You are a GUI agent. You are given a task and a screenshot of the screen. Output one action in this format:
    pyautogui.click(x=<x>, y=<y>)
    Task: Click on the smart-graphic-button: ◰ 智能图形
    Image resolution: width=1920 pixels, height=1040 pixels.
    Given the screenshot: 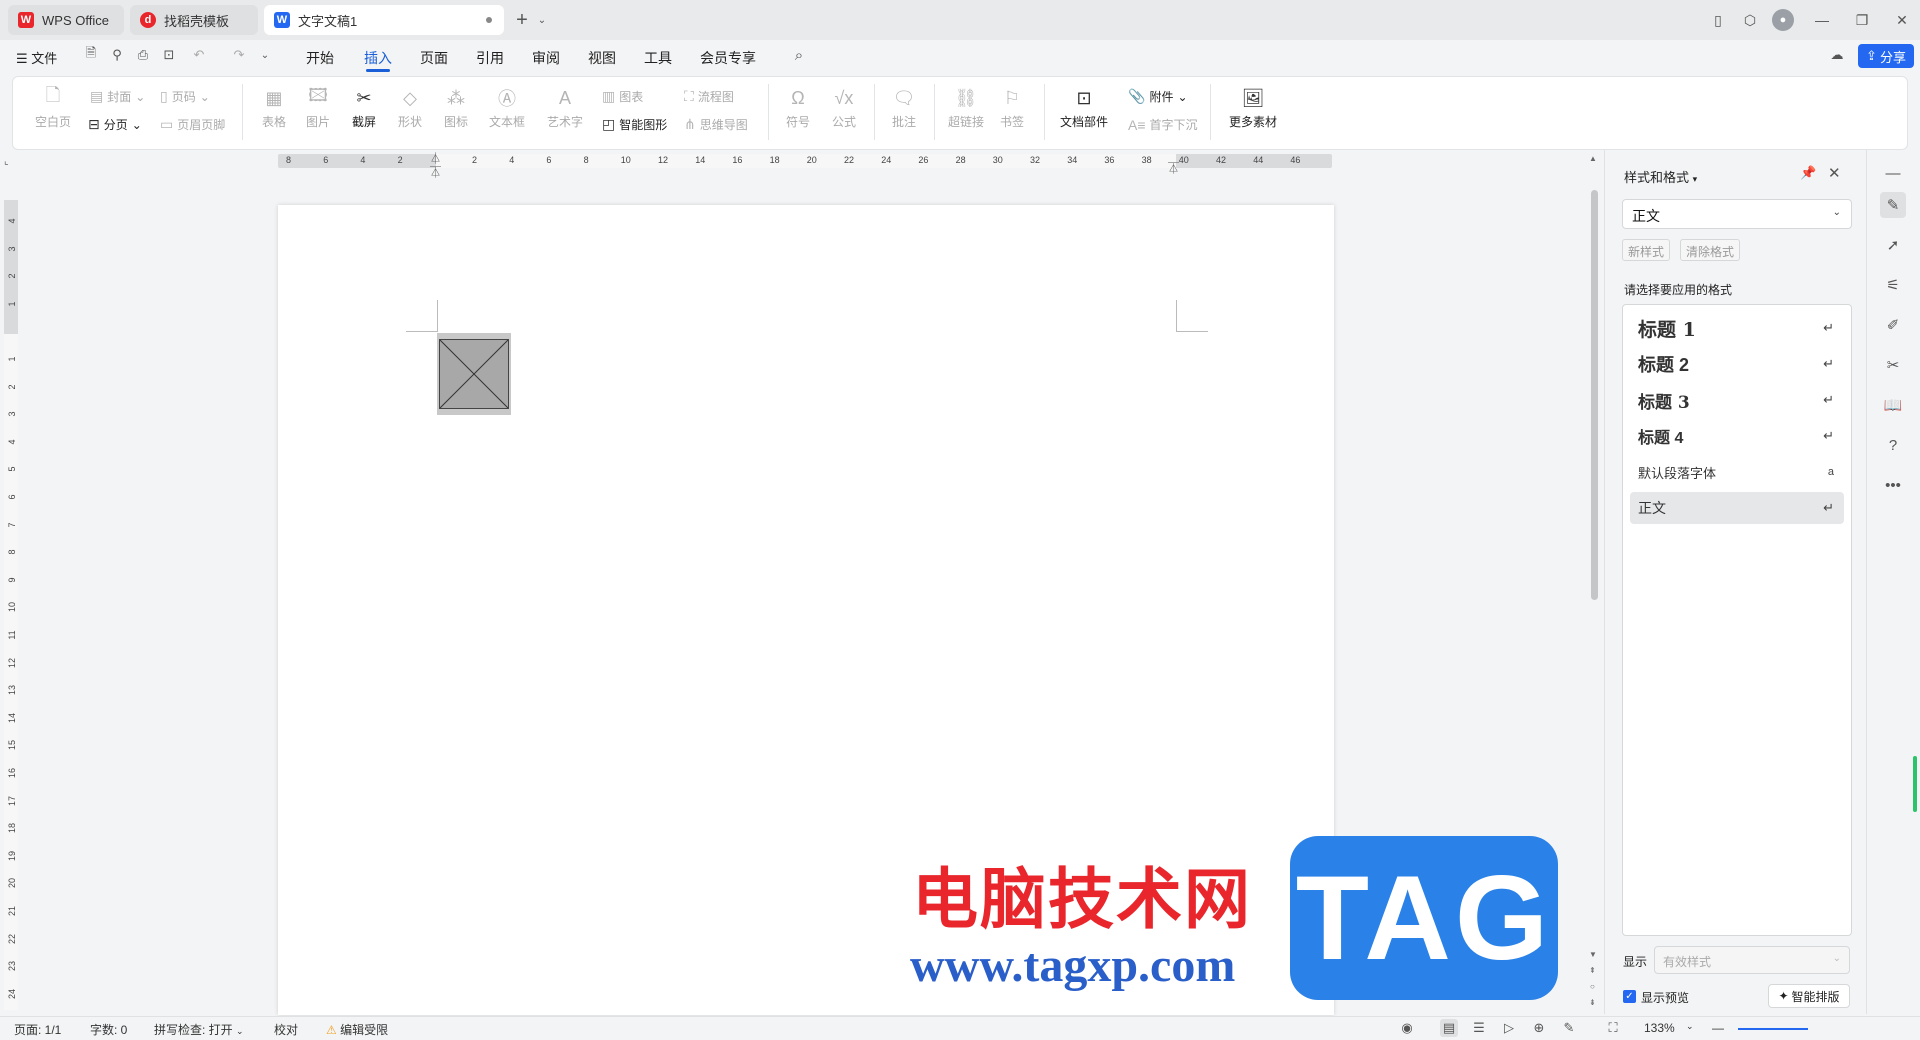 What is the action you would take?
    pyautogui.click(x=634, y=124)
    